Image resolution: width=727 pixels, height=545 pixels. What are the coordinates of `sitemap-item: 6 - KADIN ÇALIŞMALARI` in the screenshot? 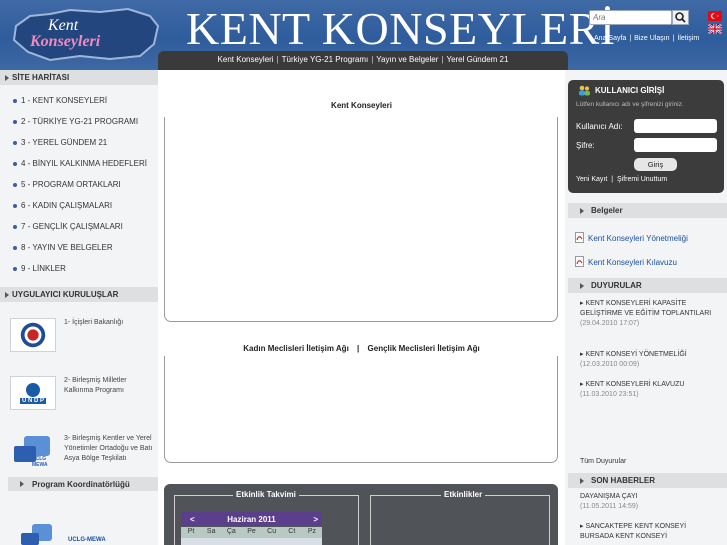 It's located at (79, 205).